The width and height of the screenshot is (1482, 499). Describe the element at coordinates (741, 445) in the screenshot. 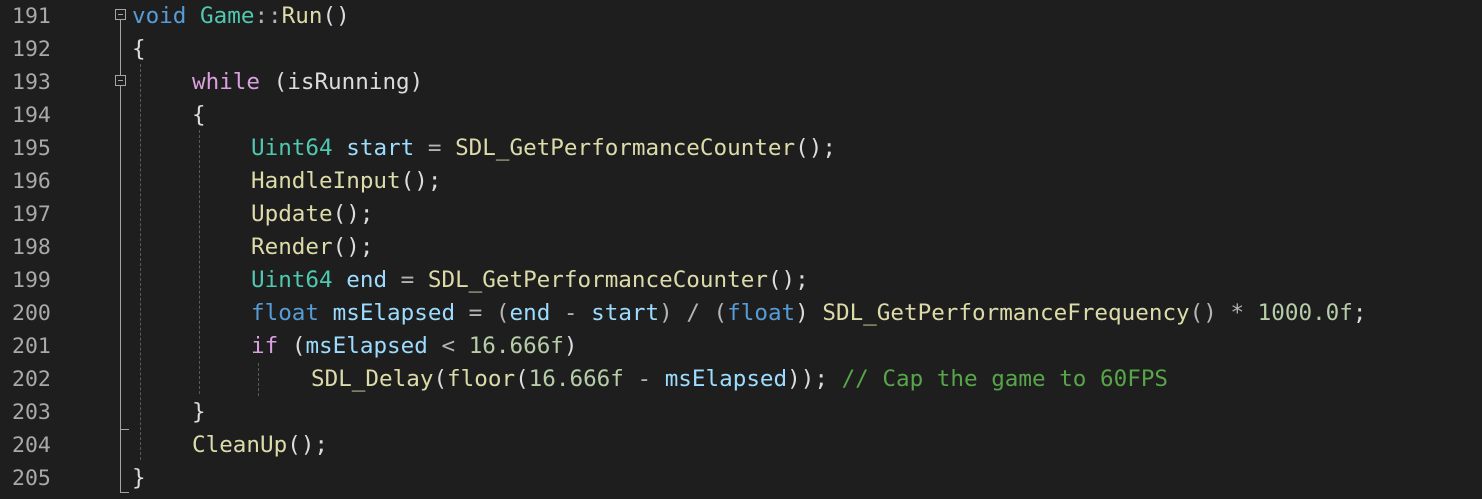

I see `code-line: 204 CleanUp();` at that location.